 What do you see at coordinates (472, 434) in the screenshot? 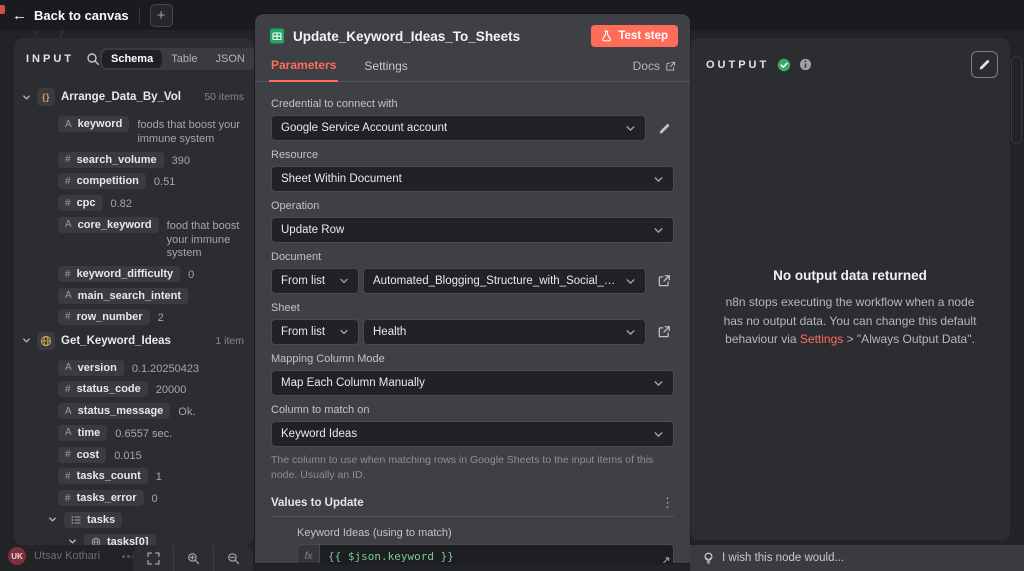
I see `match-column-select: Keyword Ideas` at bounding box center [472, 434].